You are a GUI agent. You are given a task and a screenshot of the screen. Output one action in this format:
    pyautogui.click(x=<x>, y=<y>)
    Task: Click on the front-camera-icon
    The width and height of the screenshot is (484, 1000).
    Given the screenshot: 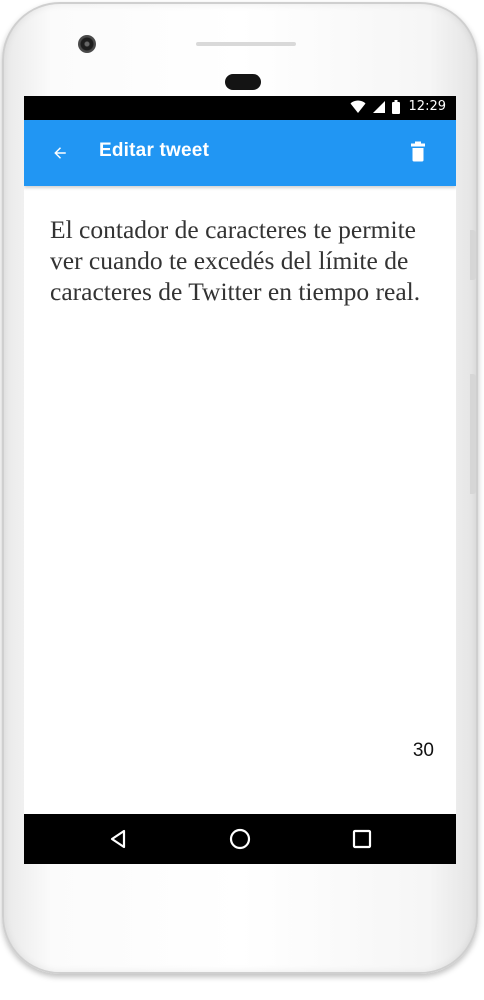 What is the action you would take?
    pyautogui.click(x=87, y=44)
    